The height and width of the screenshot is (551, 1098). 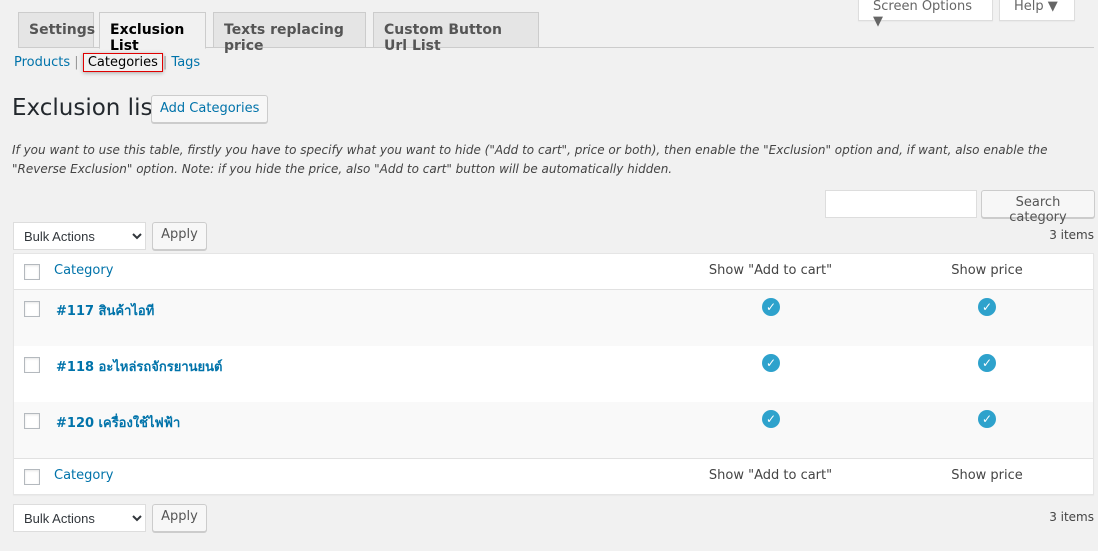 What do you see at coordinates (105, 310) in the screenshot?
I see `category-name-link: #117 สินค้าไอที` at bounding box center [105, 310].